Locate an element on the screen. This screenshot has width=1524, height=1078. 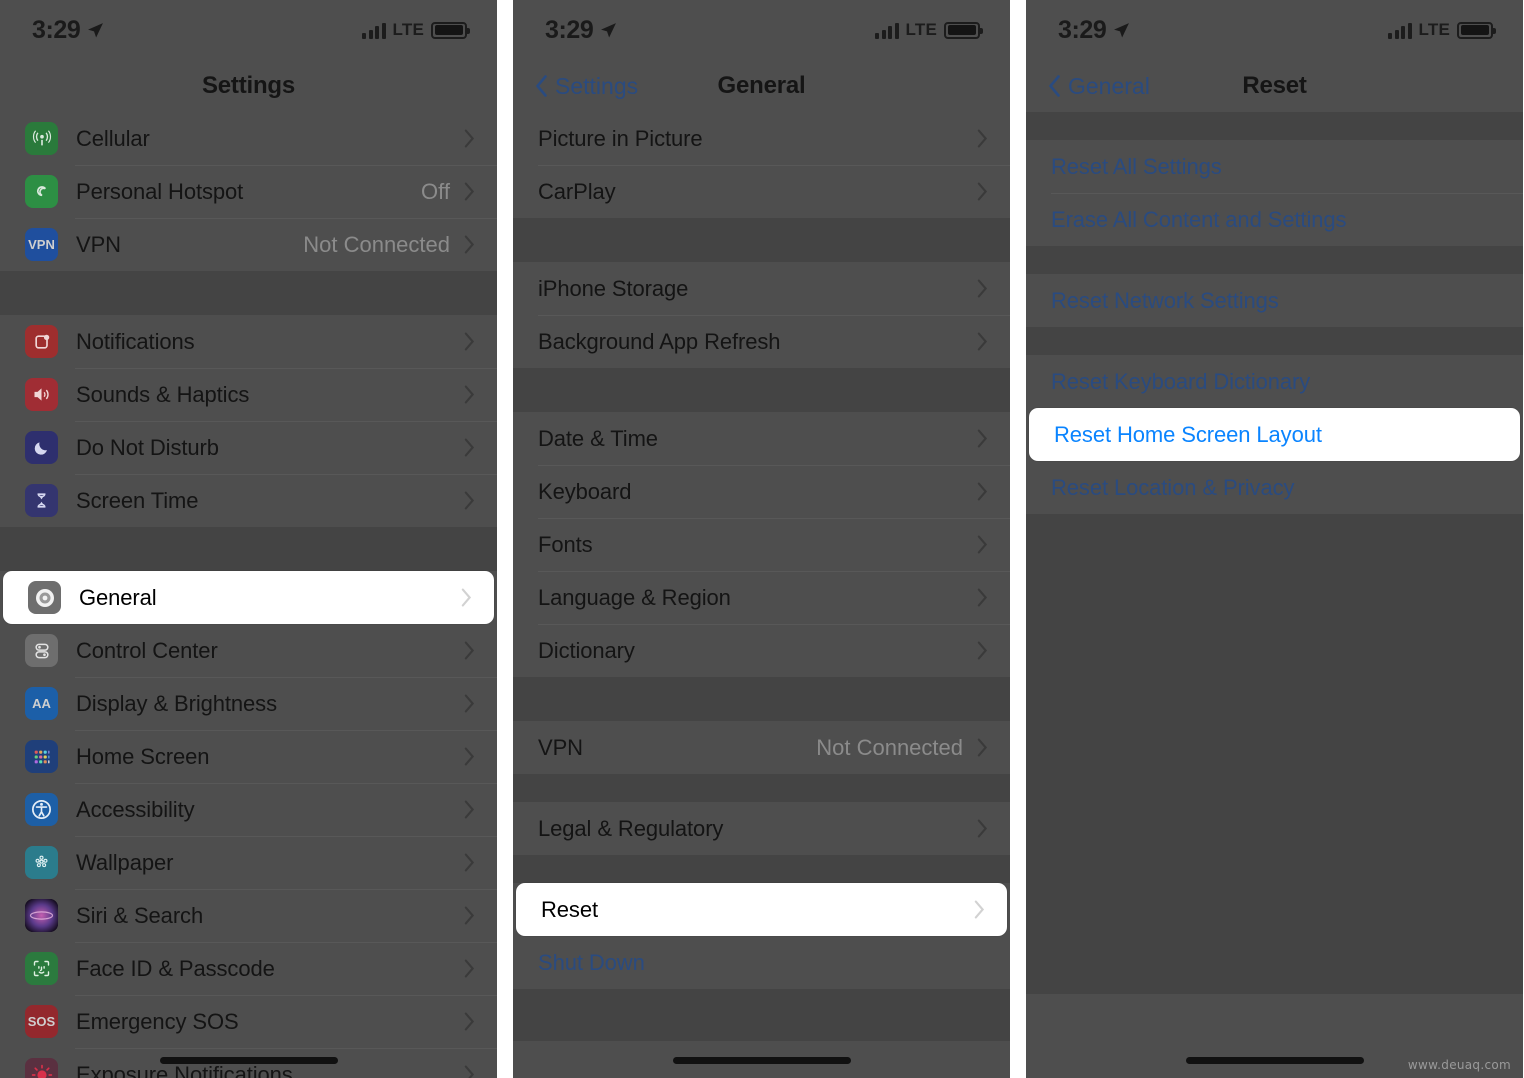
vpn-icon: VPN is located at coordinates (41, 244).